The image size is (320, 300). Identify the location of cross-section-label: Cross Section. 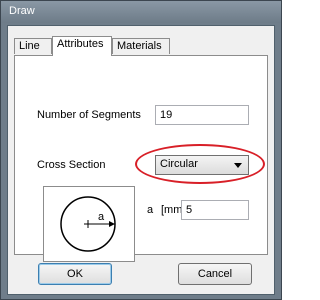
(71, 165).